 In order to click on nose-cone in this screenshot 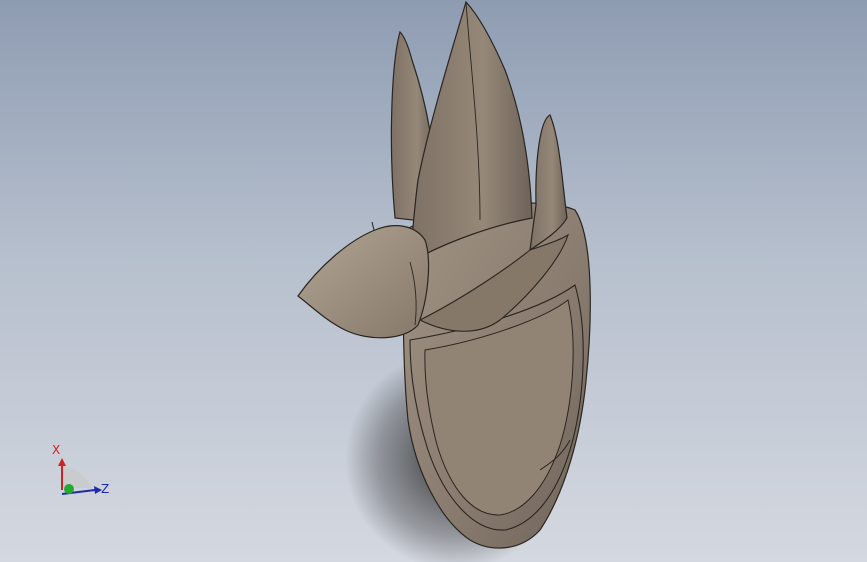, I will do `click(363, 282)`.